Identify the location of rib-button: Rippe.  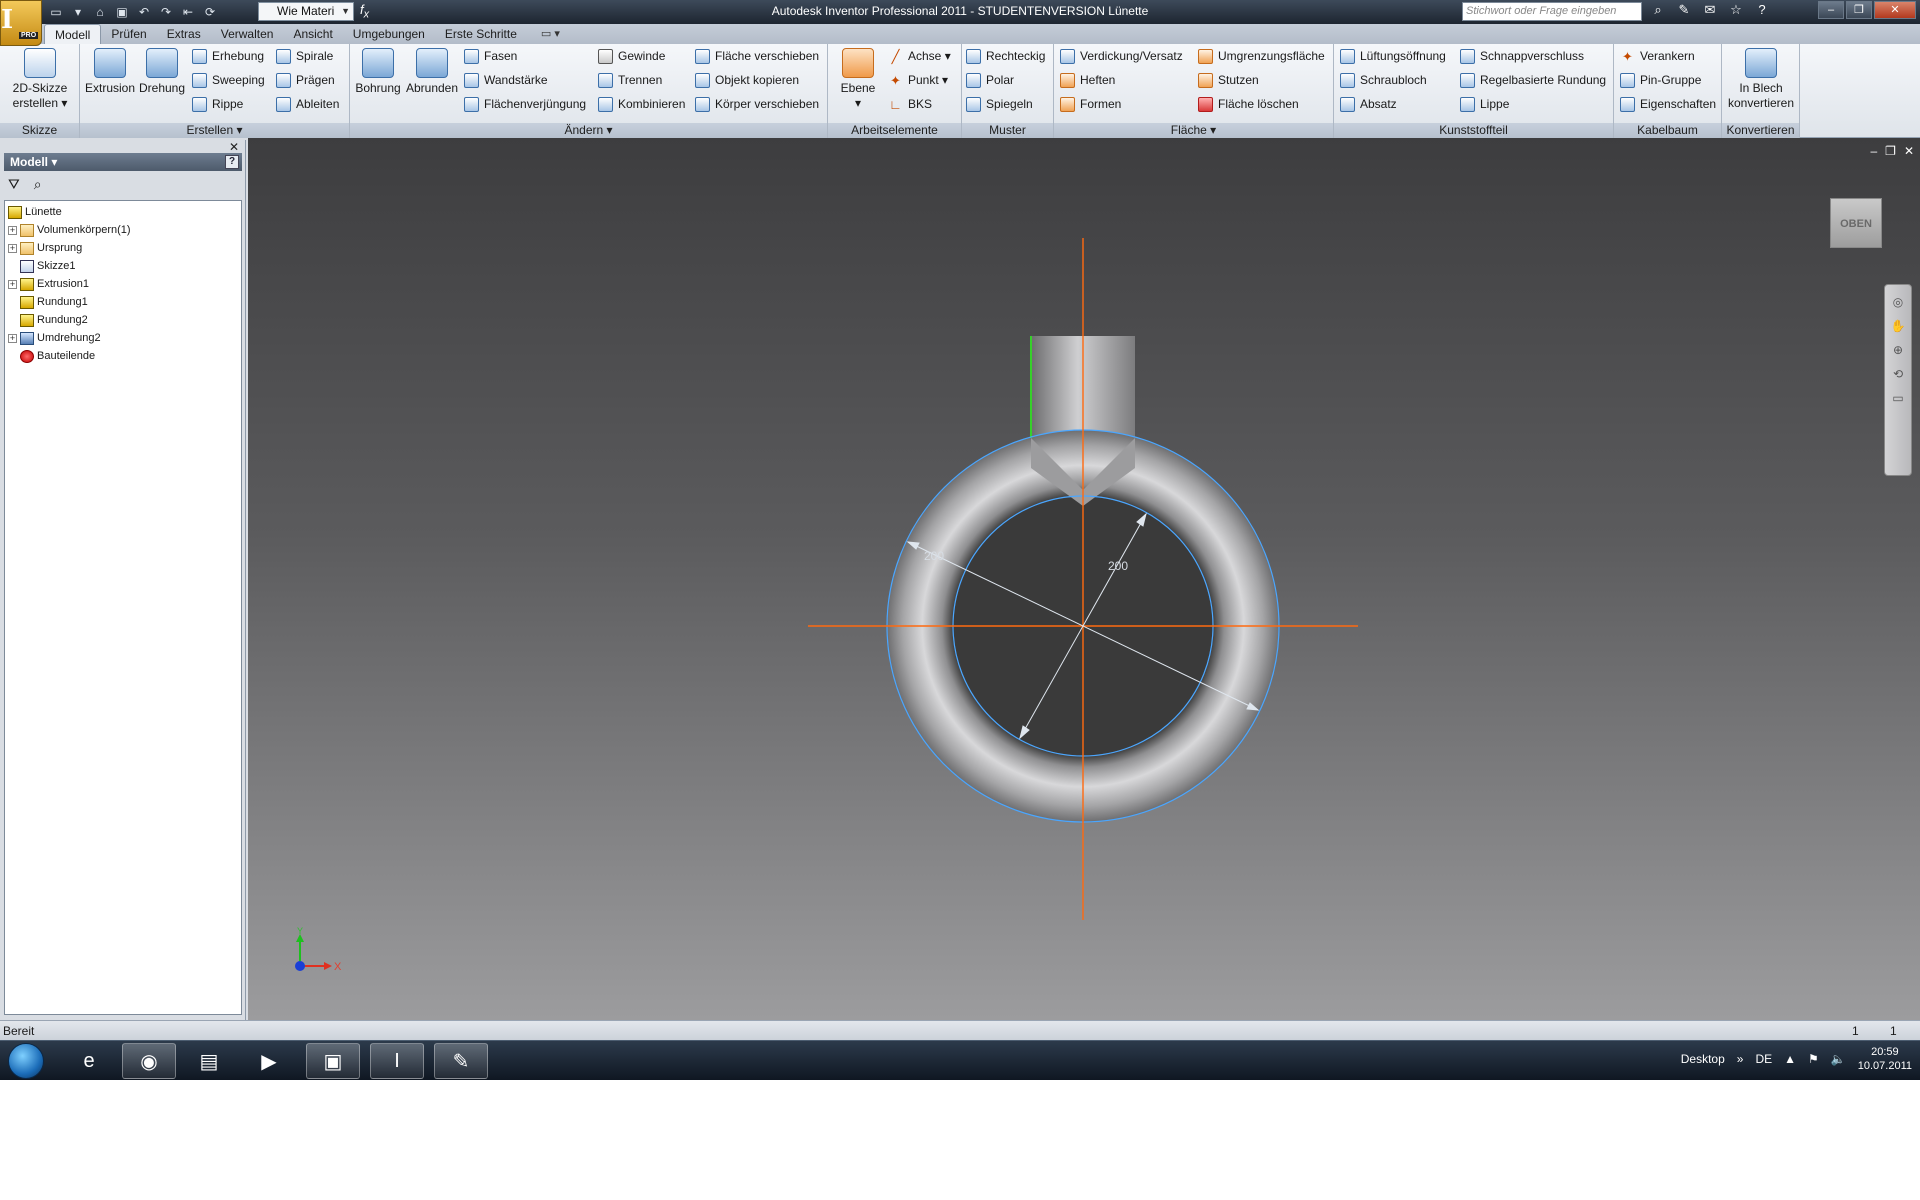
(217, 104).